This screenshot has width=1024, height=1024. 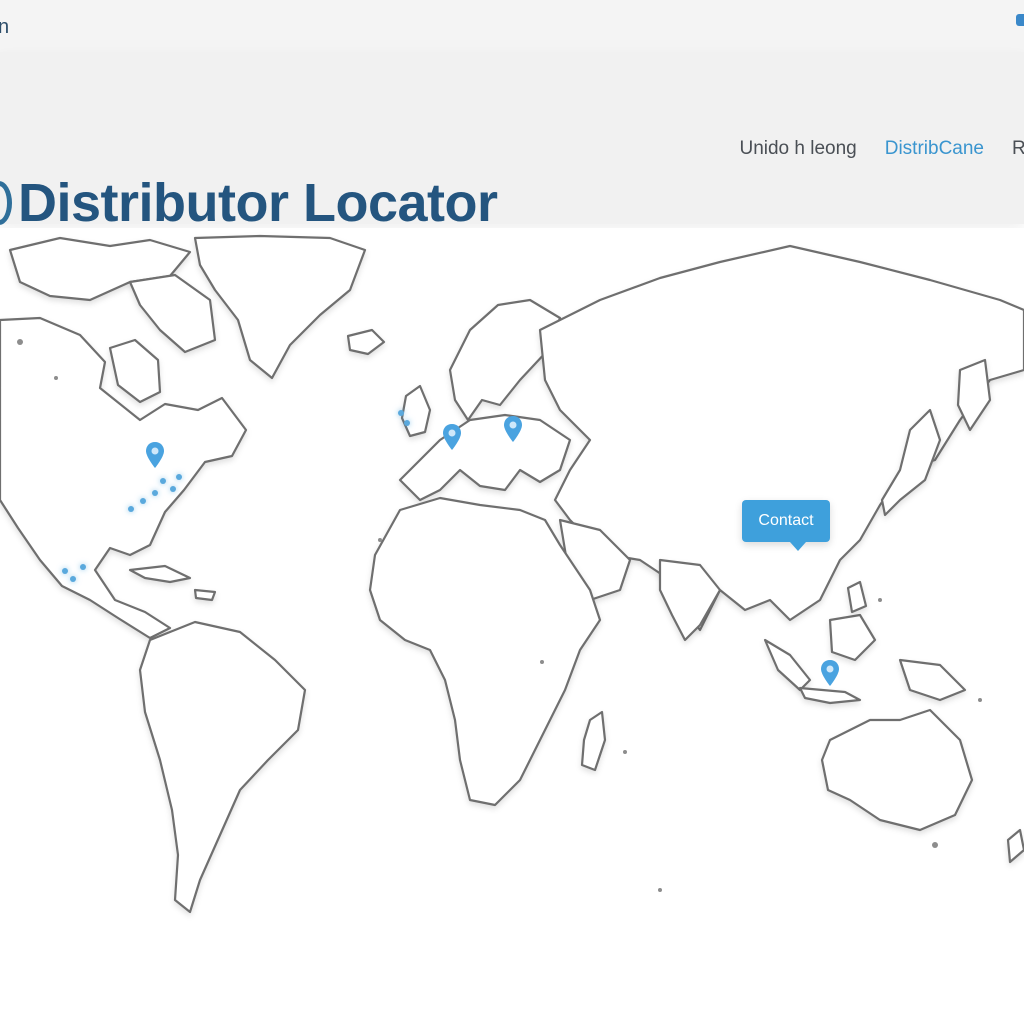 I want to click on philippines, so click(x=857, y=597).